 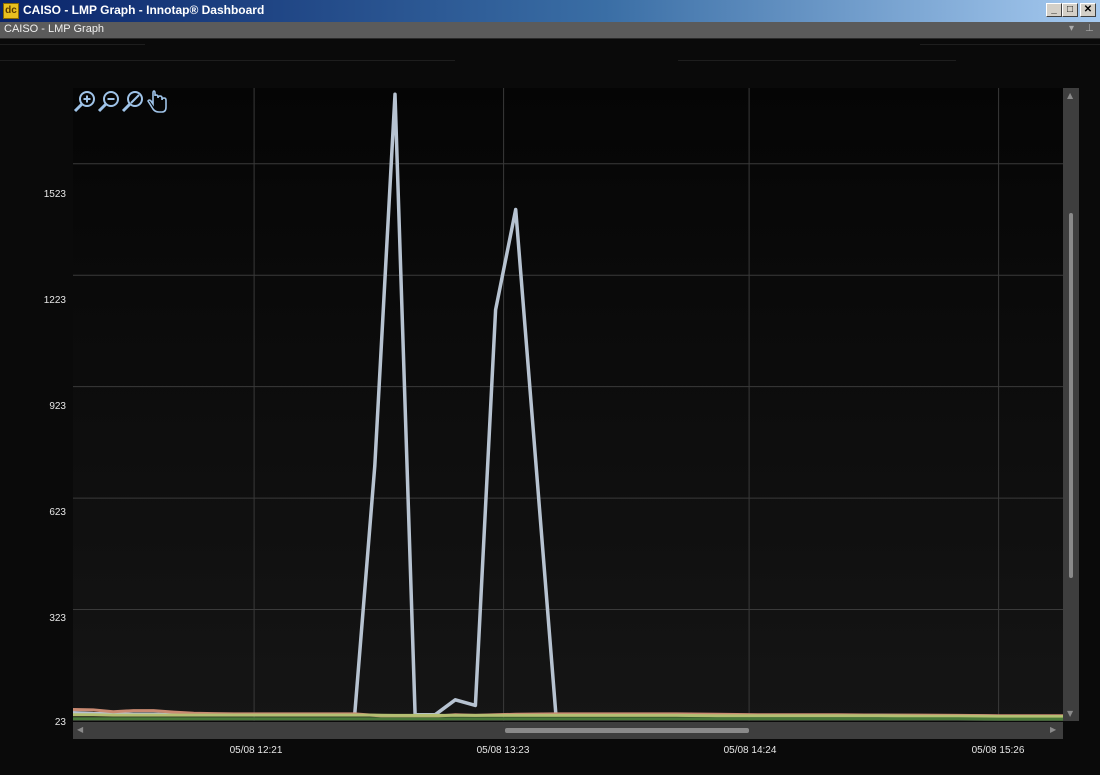 What do you see at coordinates (1070, 713) in the screenshot?
I see `scroll-down-icon: ▼` at bounding box center [1070, 713].